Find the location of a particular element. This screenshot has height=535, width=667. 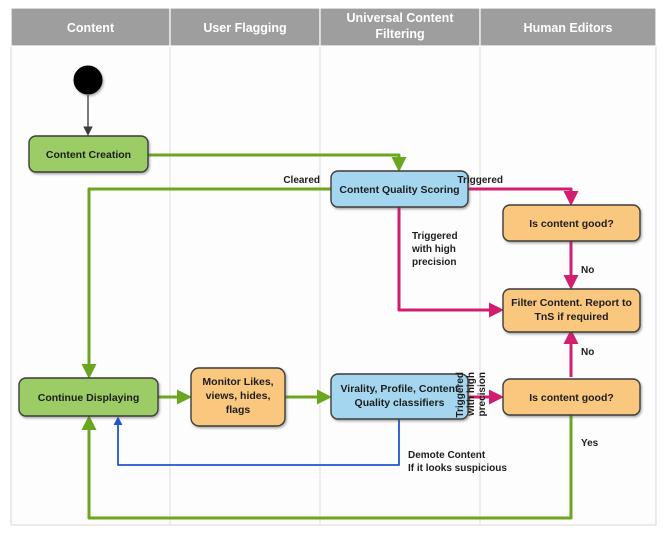

node-continue-displaying: Continue Displaying is located at coordinates (88, 397).